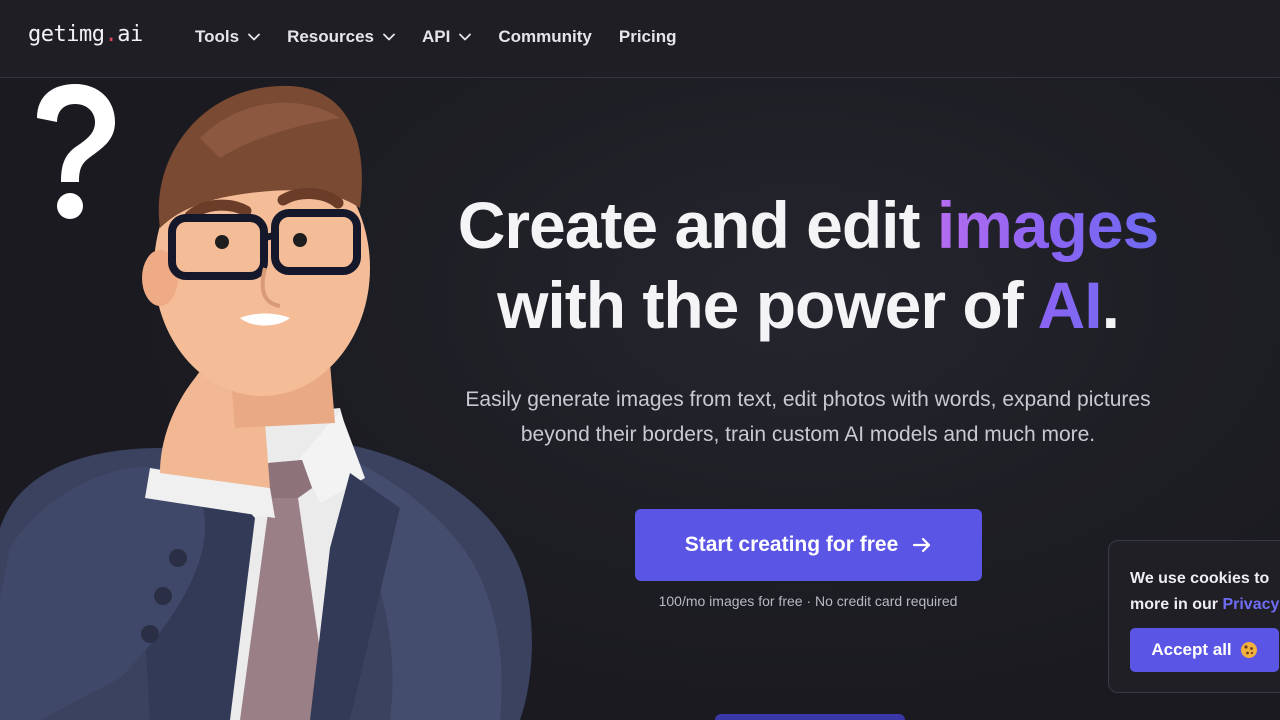 This screenshot has height=720, width=1280. Describe the element at coordinates (1047, 225) in the screenshot. I see `title-highlight-images: images` at that location.